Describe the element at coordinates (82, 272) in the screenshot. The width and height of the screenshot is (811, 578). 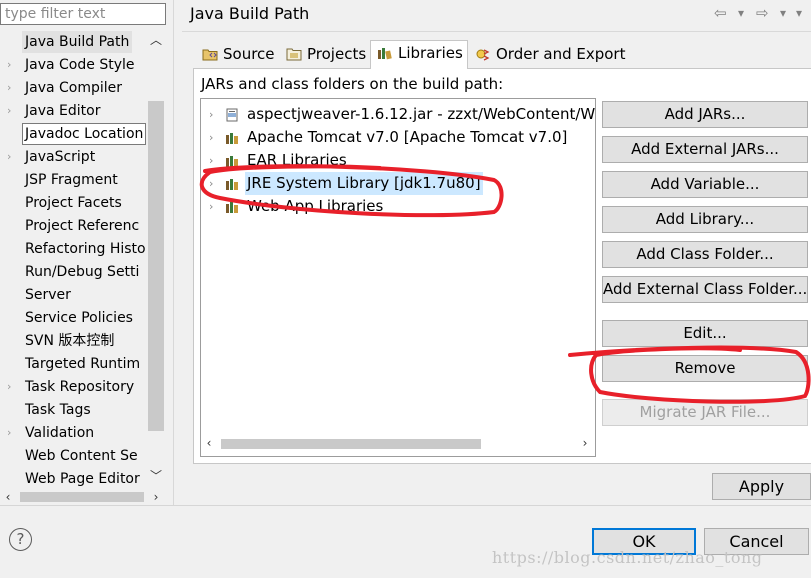
I see `tree-item-label: Run/Debug Setti` at that location.